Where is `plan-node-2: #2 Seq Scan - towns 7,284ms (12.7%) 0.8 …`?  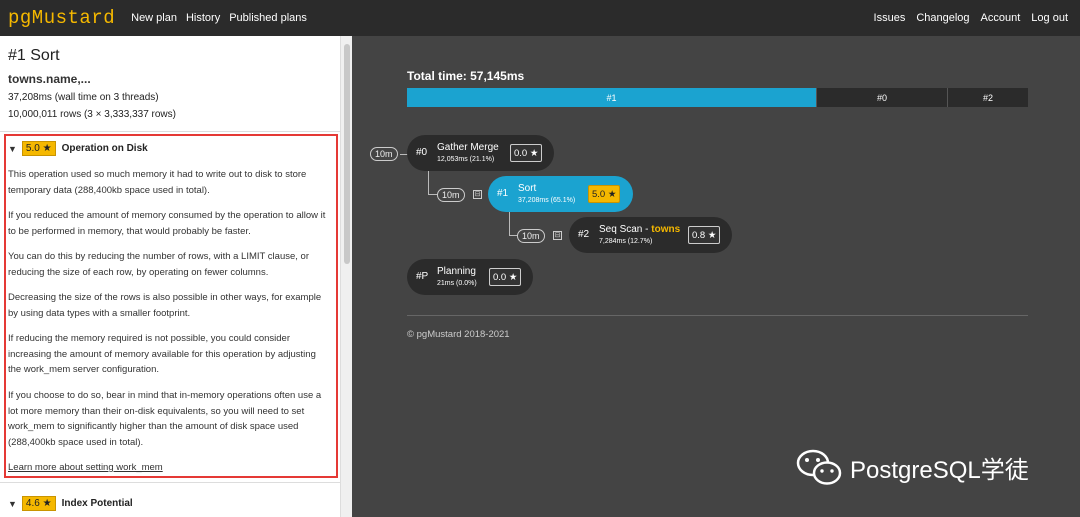 plan-node-2: #2 Seq Scan - towns 7,284ms (12.7%) 0.8 … is located at coordinates (650, 235).